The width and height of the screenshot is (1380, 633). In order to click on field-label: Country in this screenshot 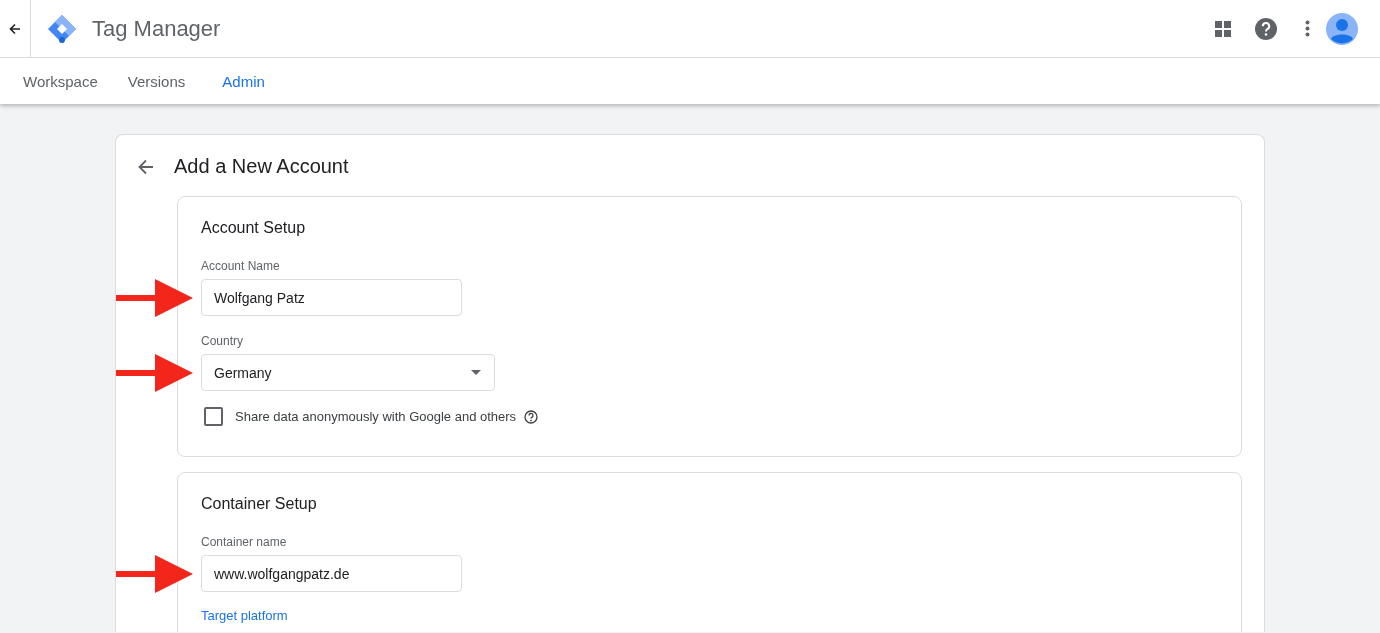, I will do `click(223, 341)`.